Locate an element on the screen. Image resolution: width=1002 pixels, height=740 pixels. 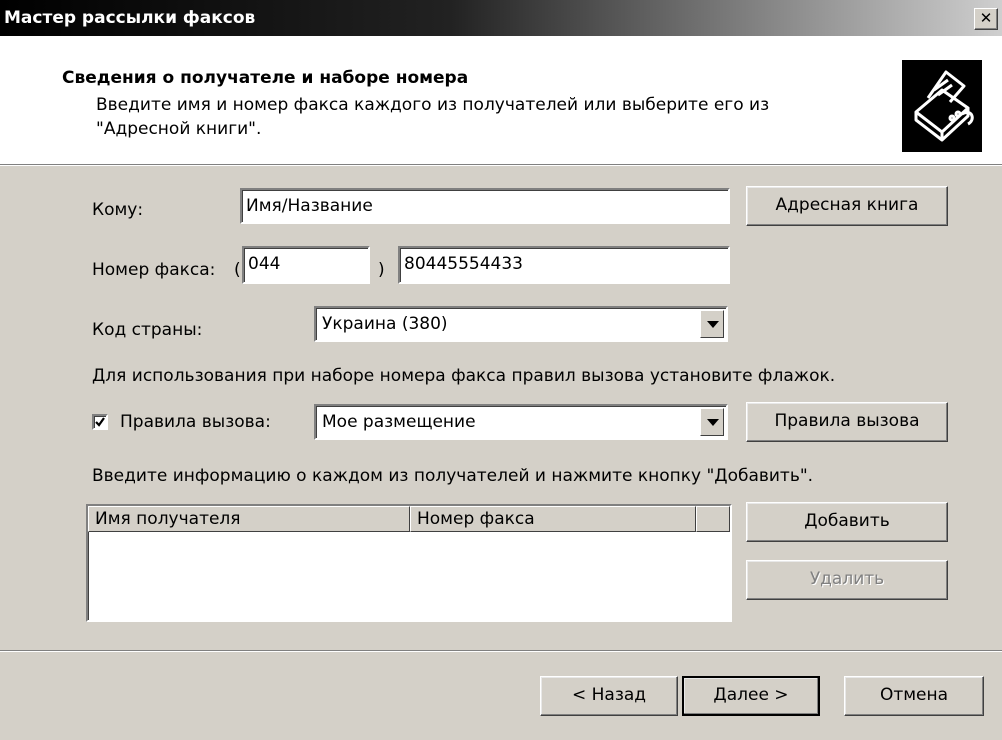
address-book-button: Адресная книга is located at coordinates (847, 206).